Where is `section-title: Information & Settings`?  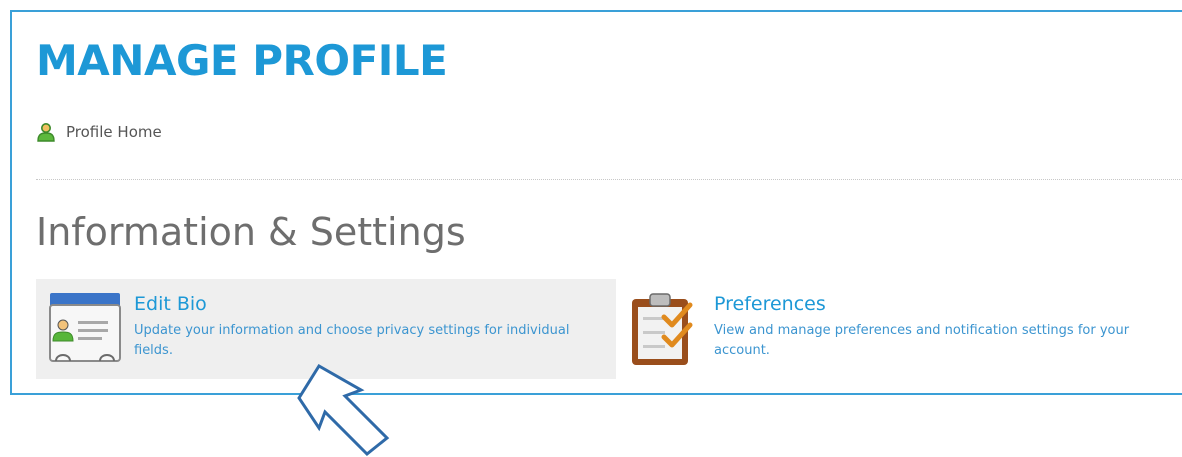 section-title: Information & Settings is located at coordinates (251, 232).